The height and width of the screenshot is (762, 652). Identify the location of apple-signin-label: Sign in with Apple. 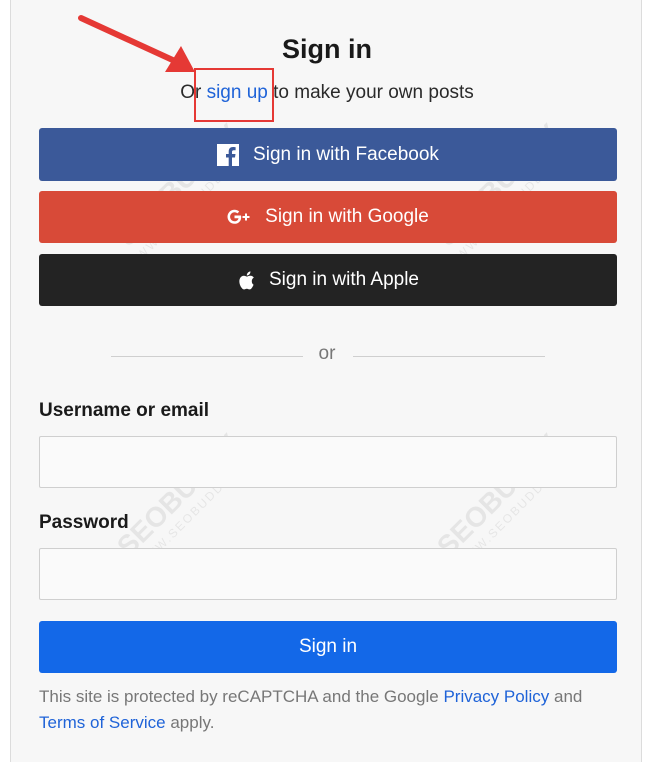
(344, 279).